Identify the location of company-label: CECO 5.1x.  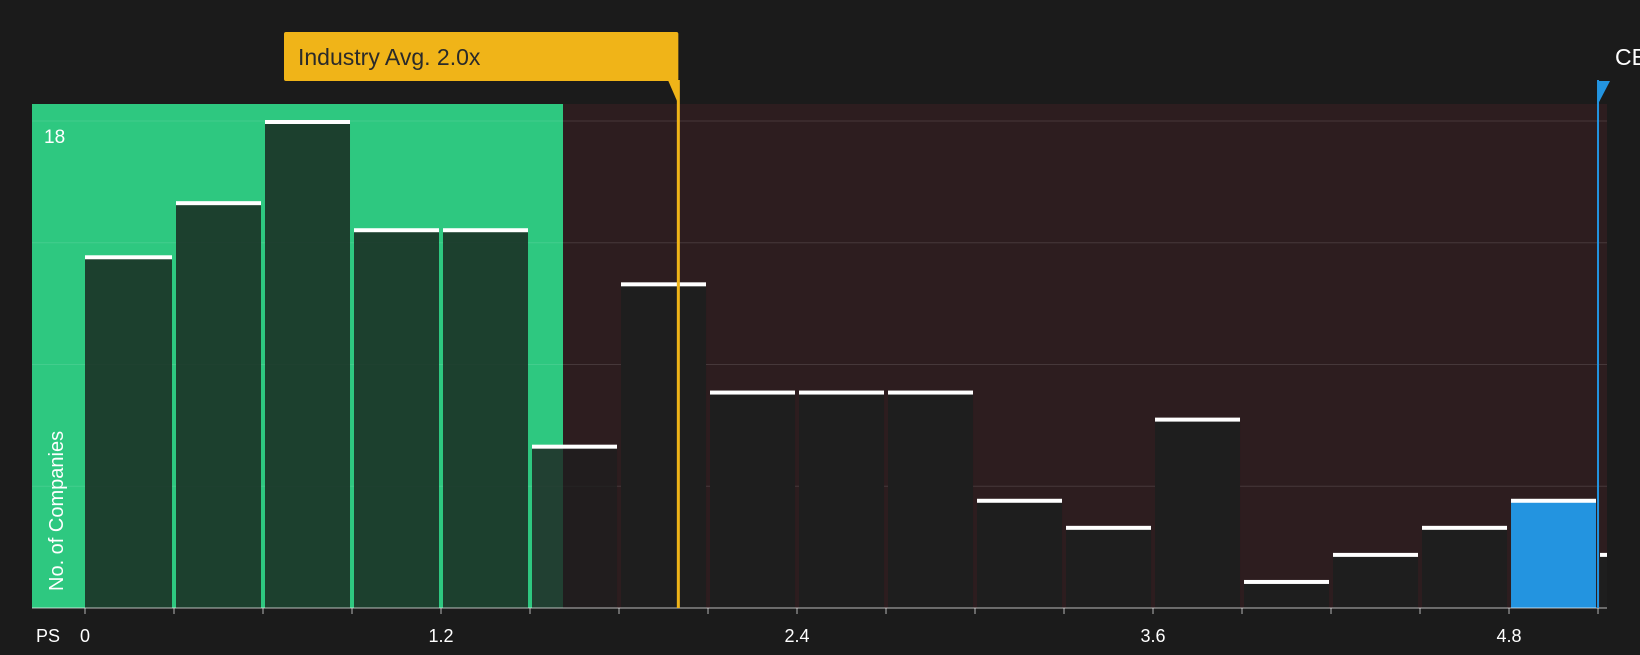
(1627, 57).